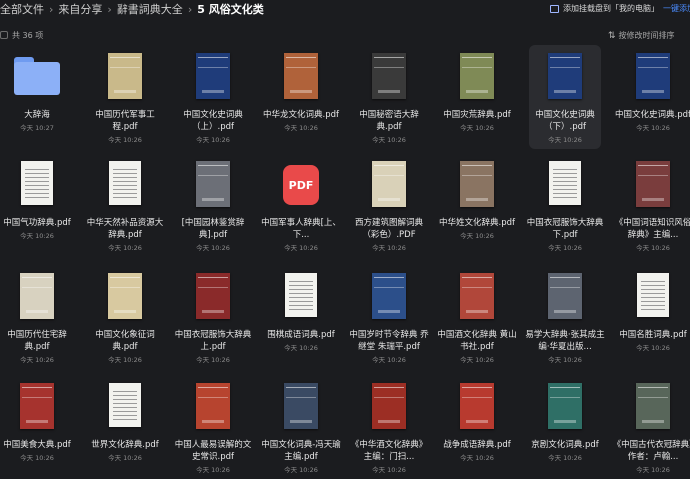  I want to click on breadcrumb-item-all-files: 全部文件, so click(22, 9).